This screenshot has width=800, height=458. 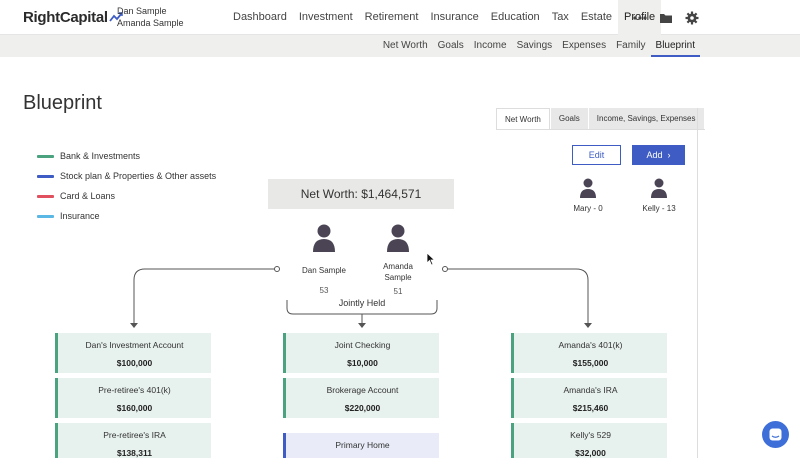 I want to click on chat-icon, so click(x=775, y=434).